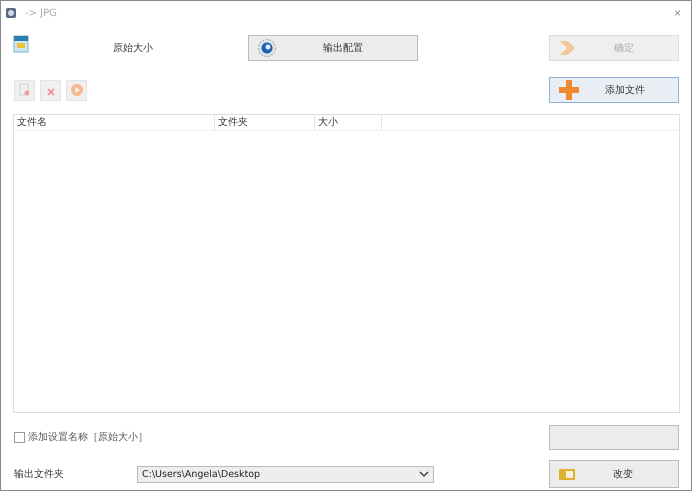  I want to click on checkbox-label: 添加设置名称［原始大小］, so click(88, 437).